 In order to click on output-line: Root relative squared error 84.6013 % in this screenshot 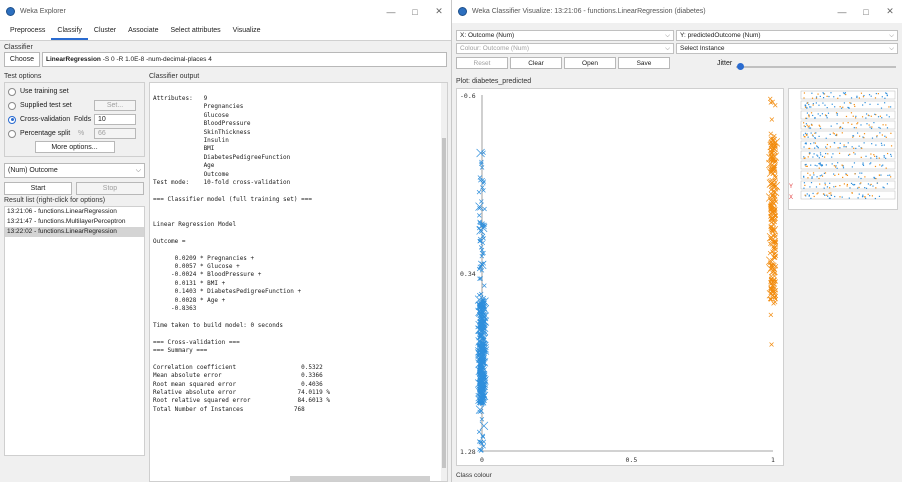, I will do `click(242, 401)`.